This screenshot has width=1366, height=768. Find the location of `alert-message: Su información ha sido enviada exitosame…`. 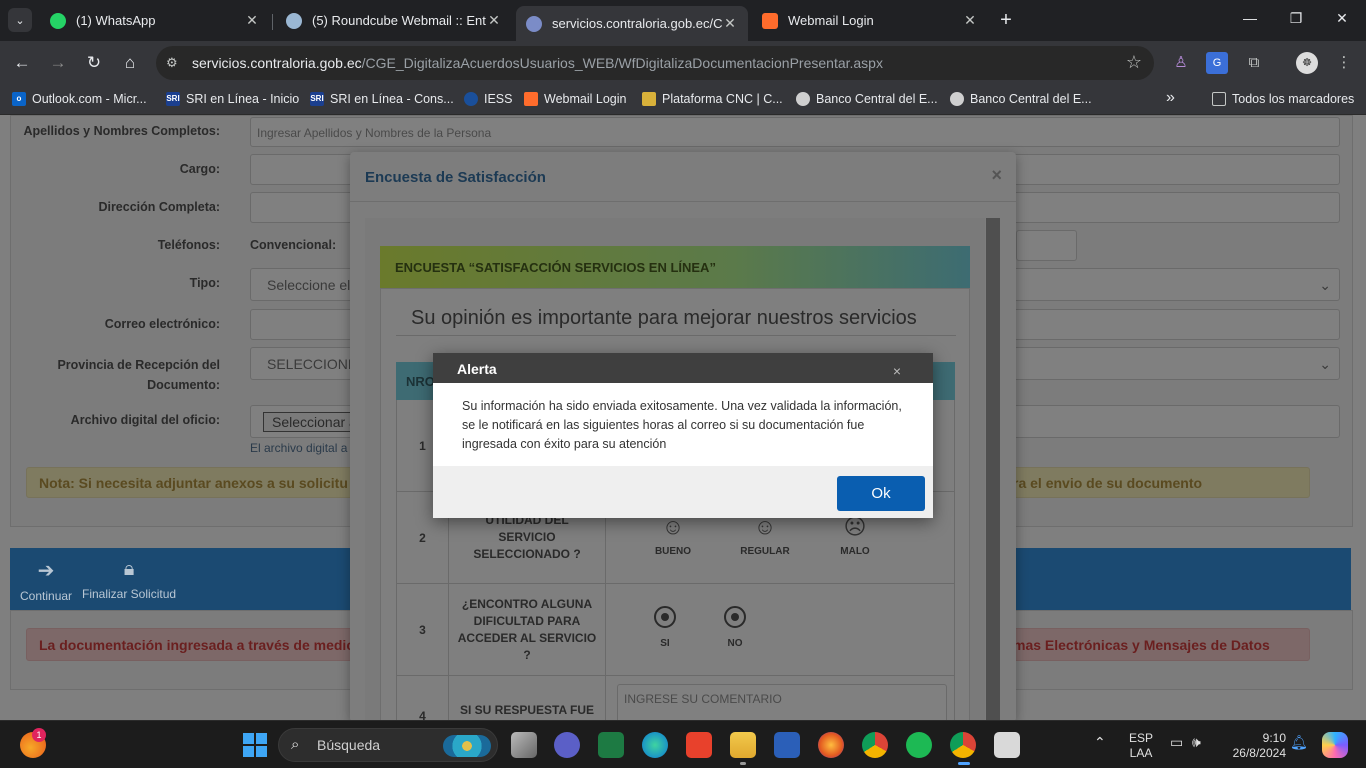

alert-message: Su información ha sido enviada exitosame… is located at coordinates (682, 425).